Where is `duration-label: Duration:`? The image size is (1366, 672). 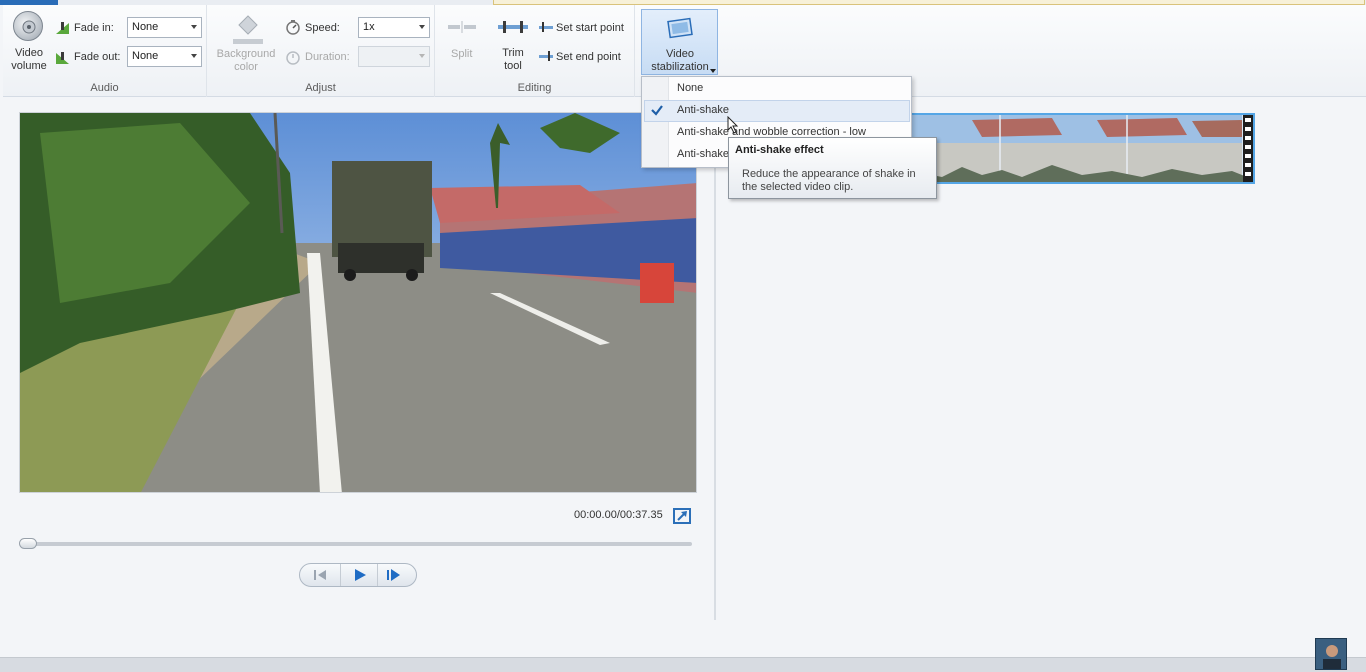
duration-label: Duration: is located at coordinates (327, 57).